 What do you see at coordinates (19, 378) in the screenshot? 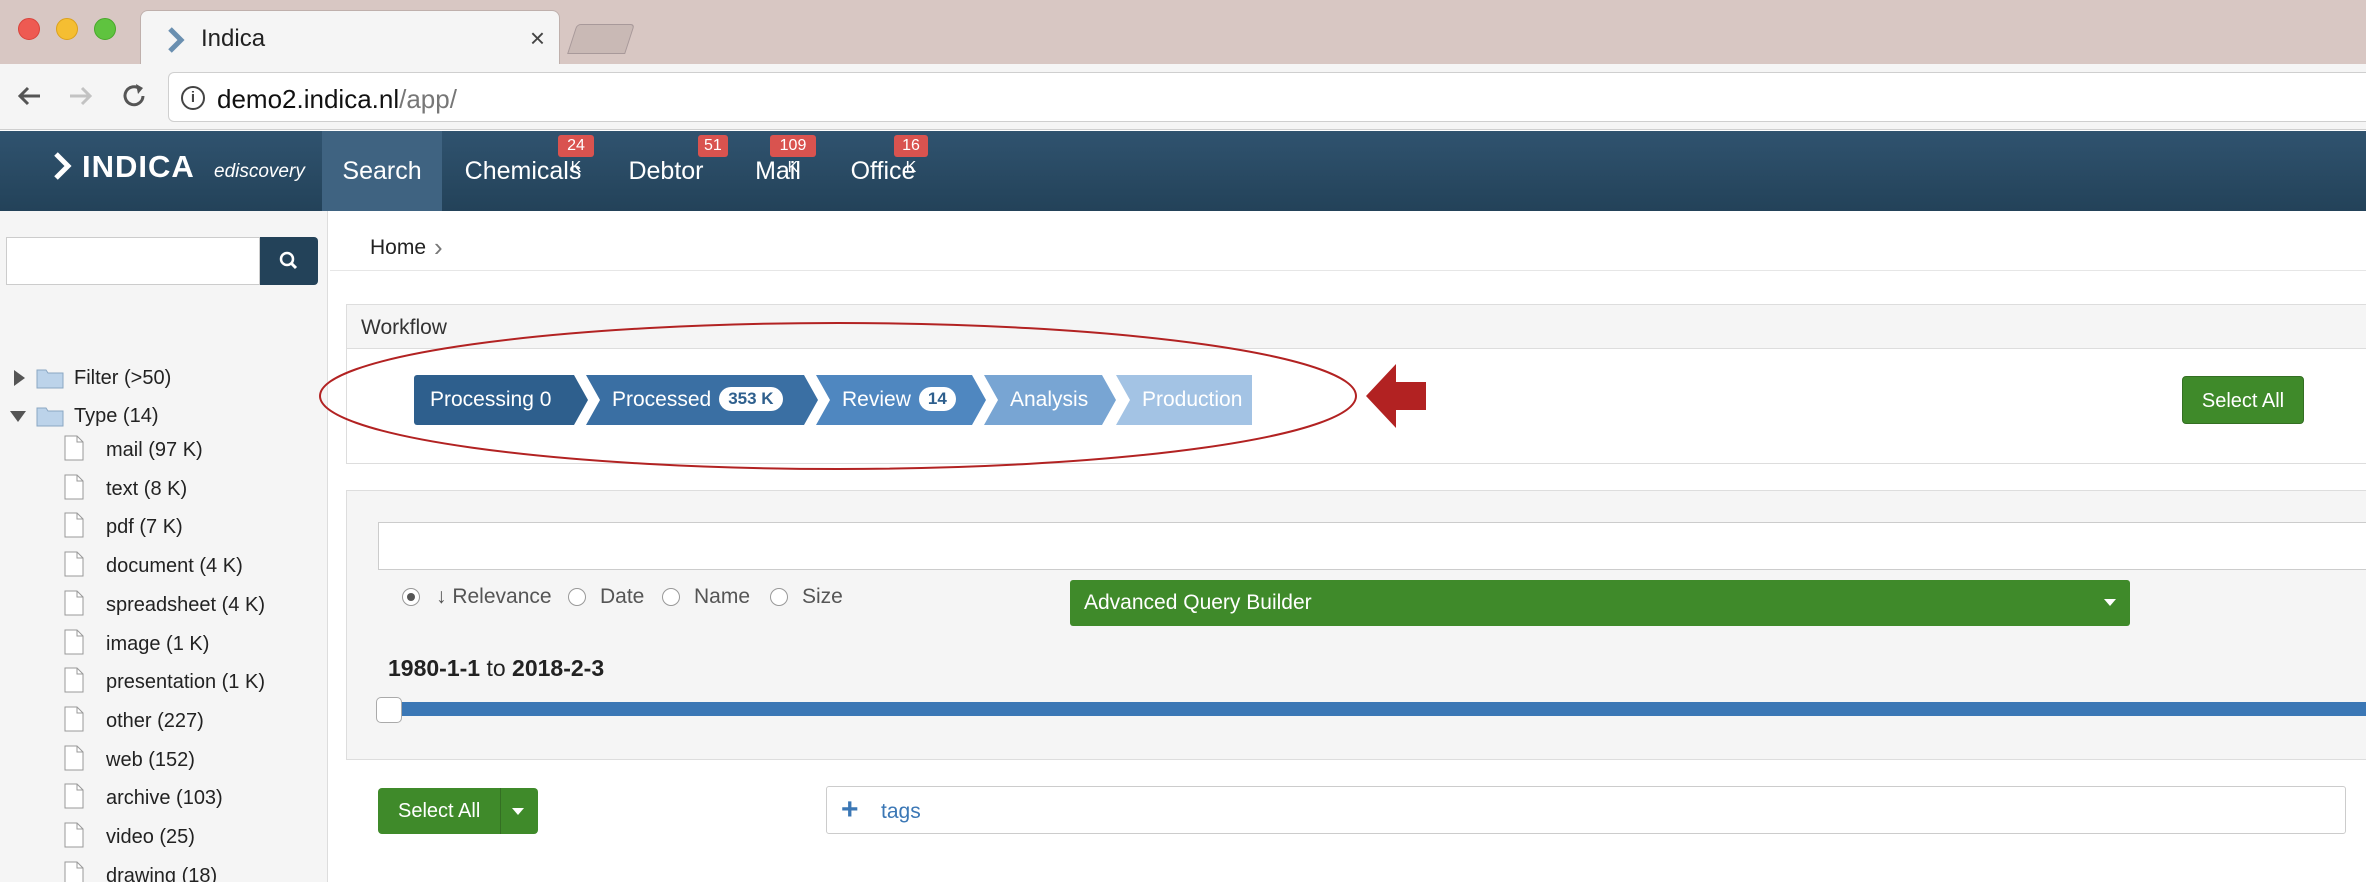
I see `expand-arrow-icon` at bounding box center [19, 378].